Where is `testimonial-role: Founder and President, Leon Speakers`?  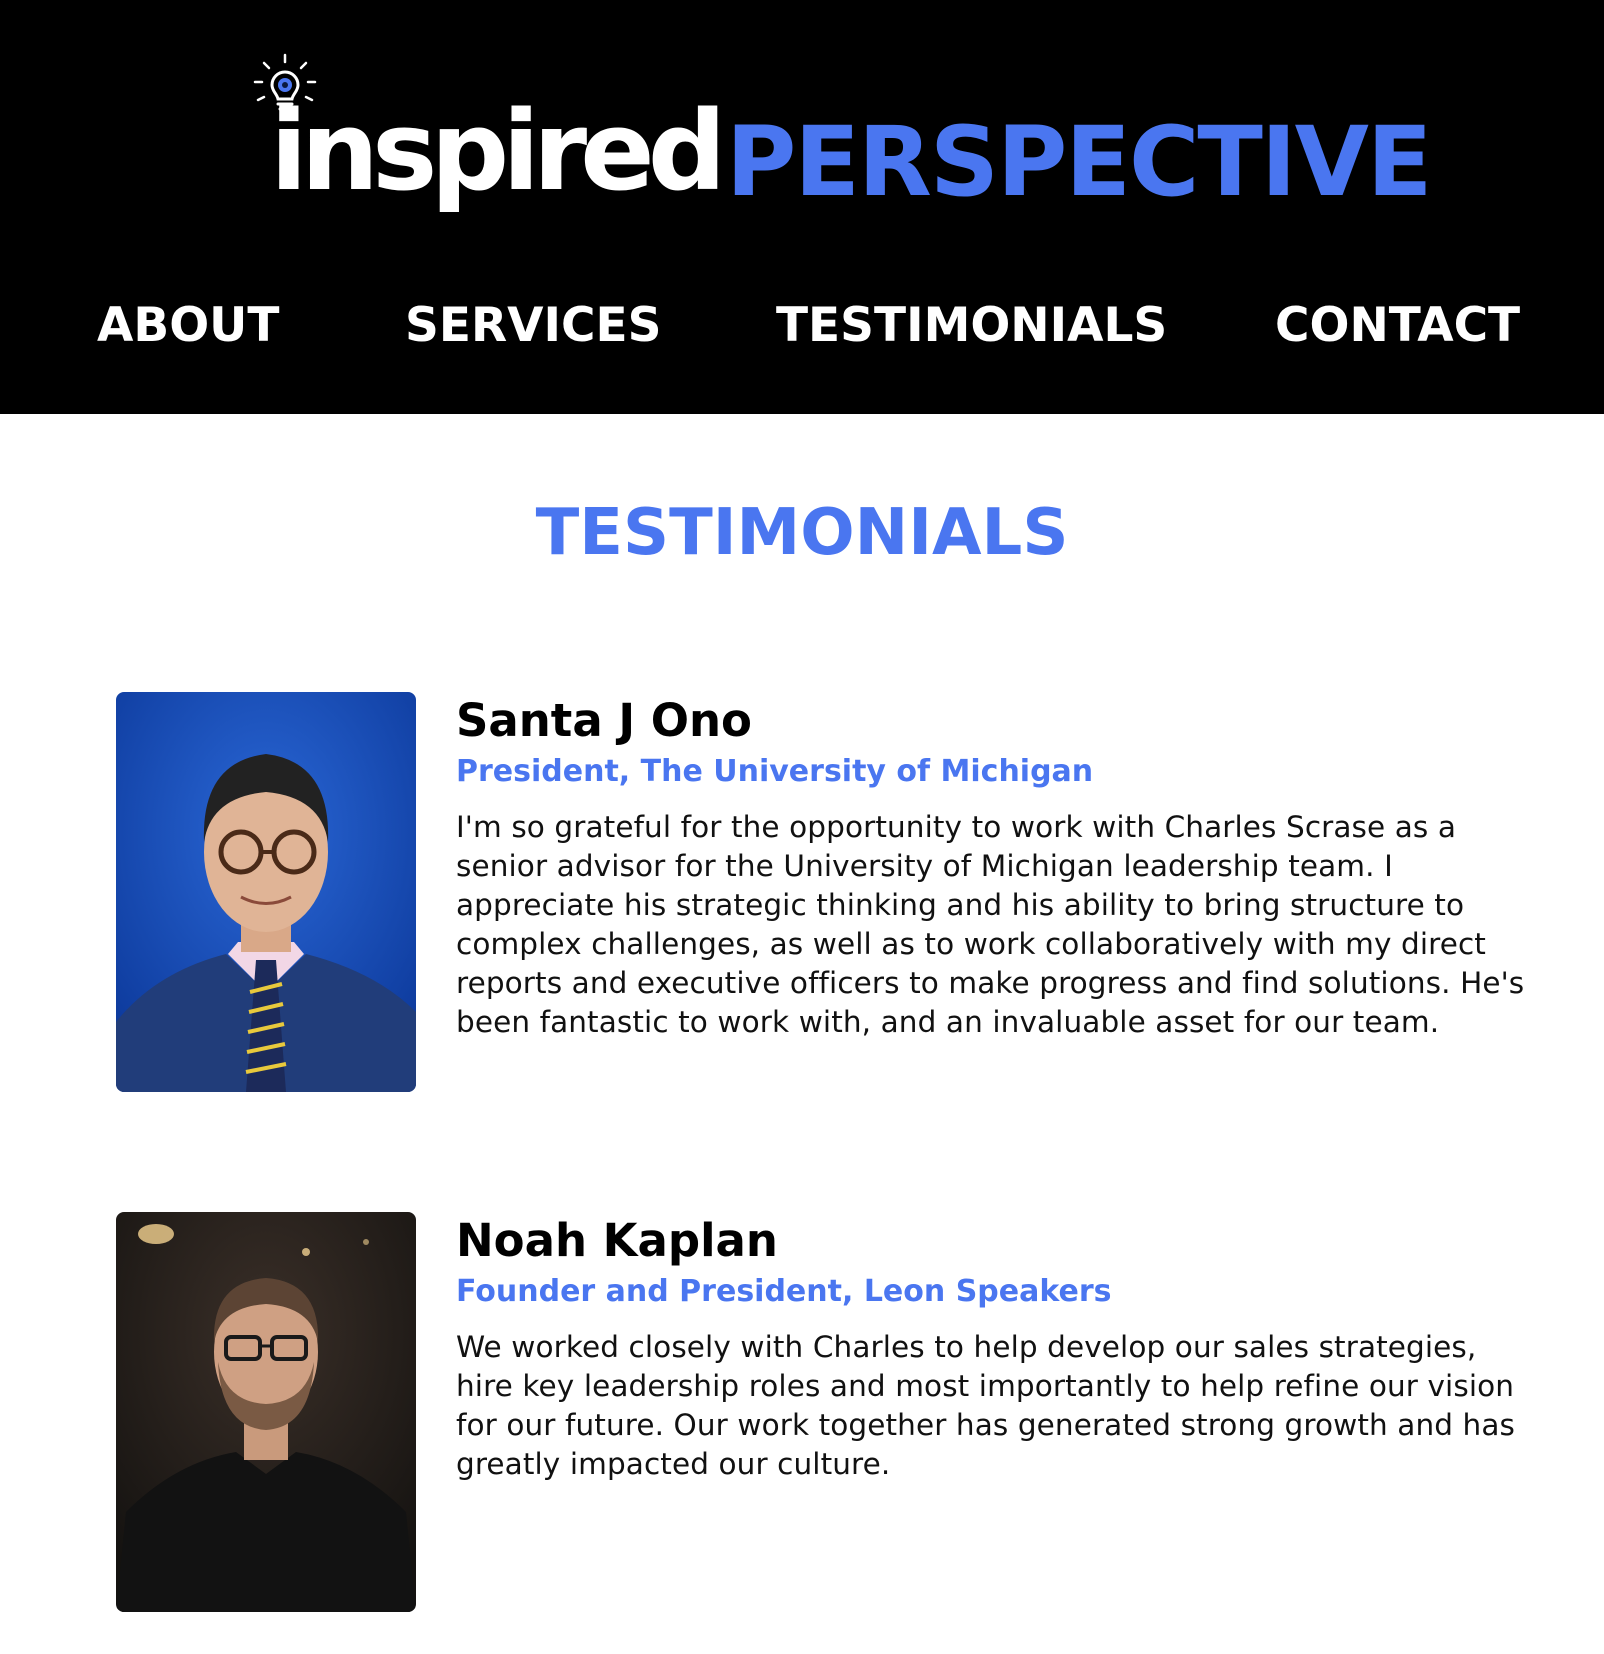
testimonial-role: Founder and President, Leon Speakers is located at coordinates (784, 1291).